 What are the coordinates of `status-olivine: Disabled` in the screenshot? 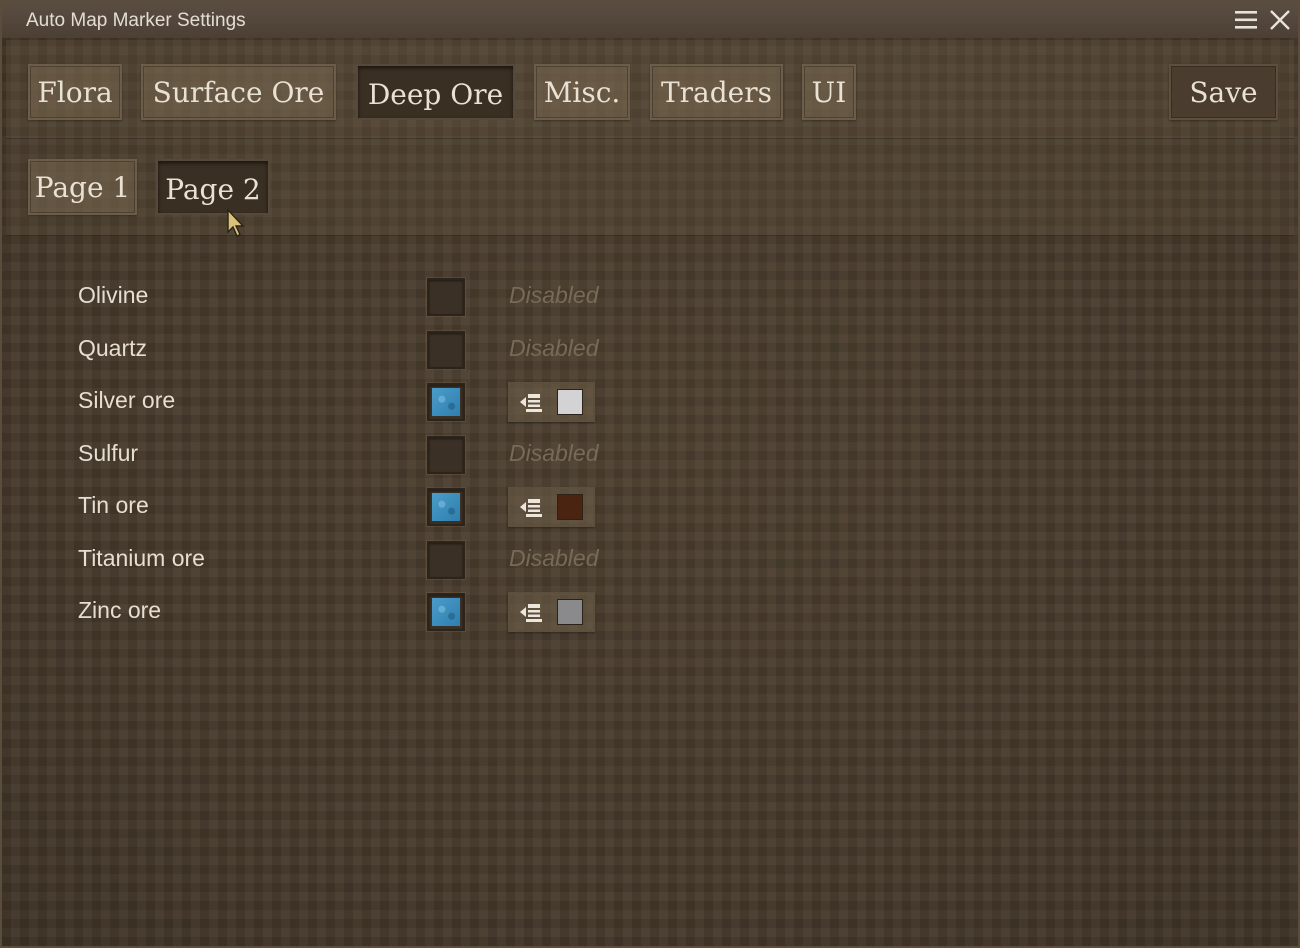 It's located at (554, 295).